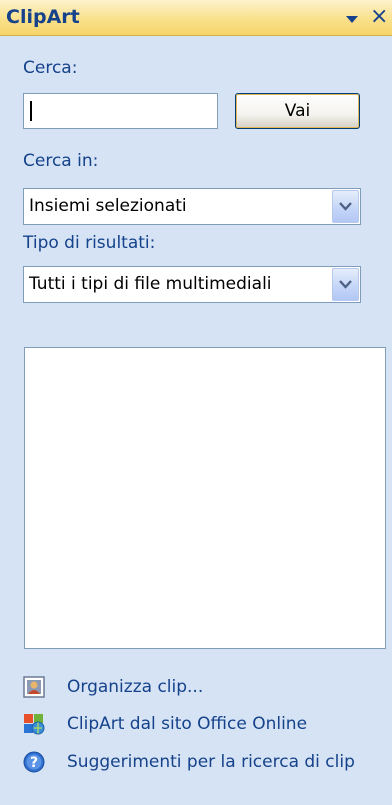  I want to click on search-in-label: Cerca in:, so click(61, 161).